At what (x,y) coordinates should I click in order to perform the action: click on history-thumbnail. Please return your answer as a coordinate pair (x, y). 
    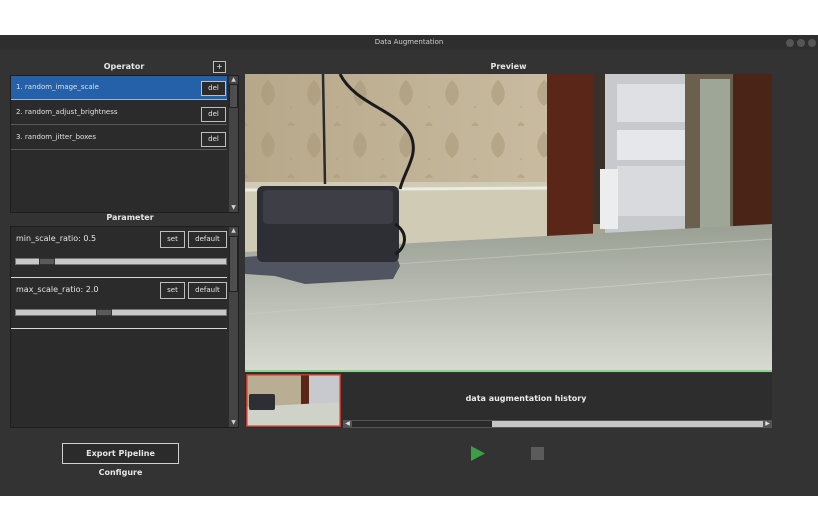
    Looking at the image, I should click on (293, 400).